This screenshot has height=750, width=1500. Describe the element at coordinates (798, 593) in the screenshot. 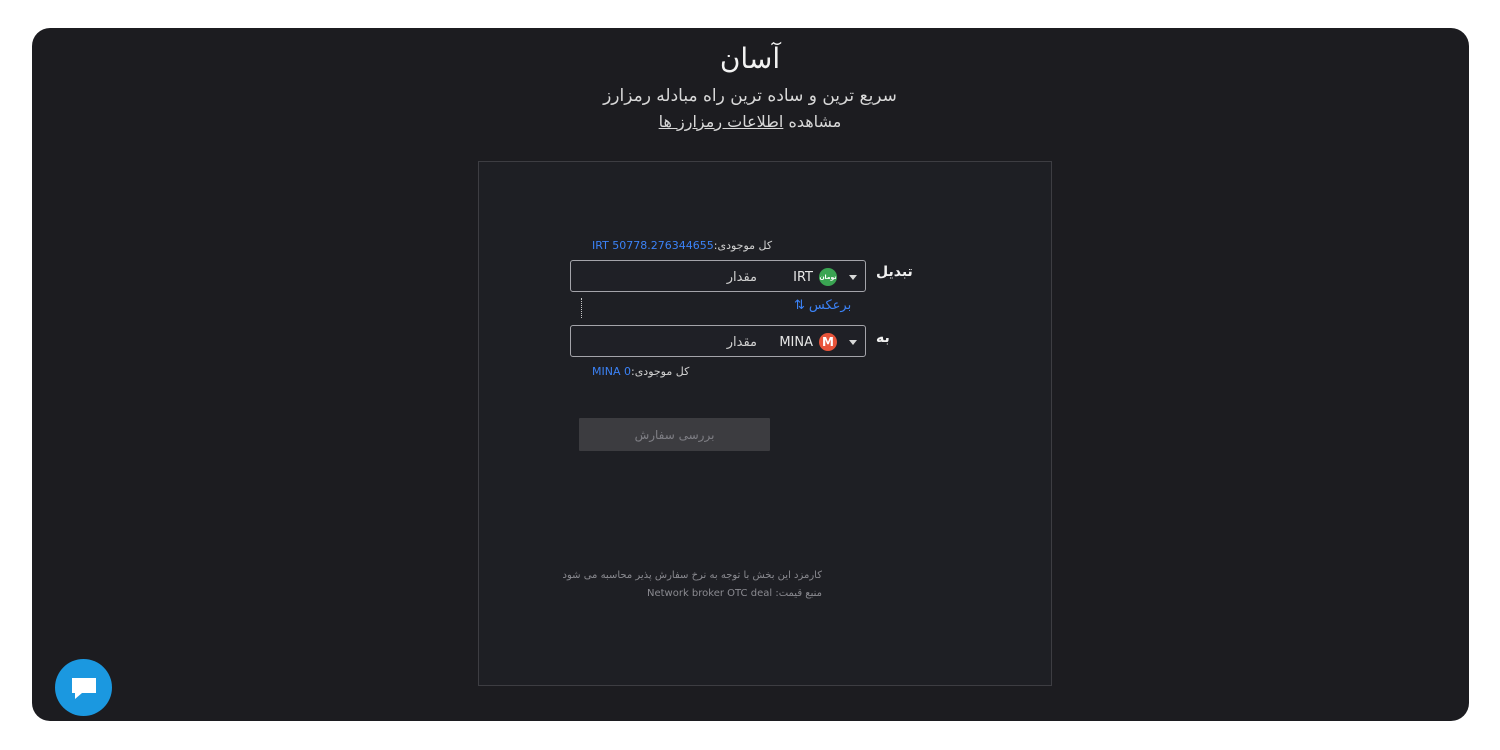

I see `price-source-label: منبع قیمت:` at that location.